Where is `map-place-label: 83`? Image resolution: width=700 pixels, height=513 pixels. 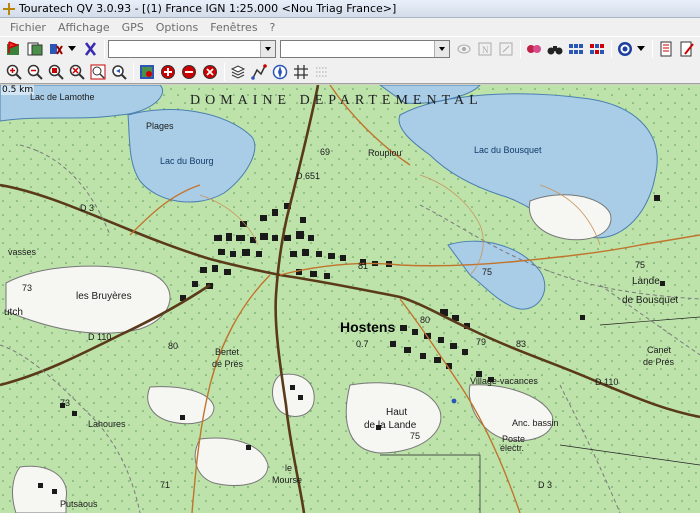 map-place-label: 83 is located at coordinates (521, 344).